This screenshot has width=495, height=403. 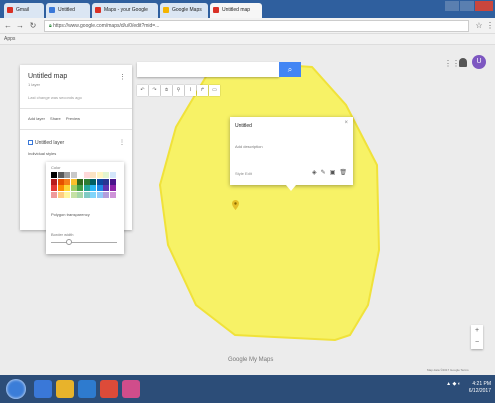 What do you see at coordinates (16, 389) in the screenshot?
I see `start-button` at bounding box center [16, 389].